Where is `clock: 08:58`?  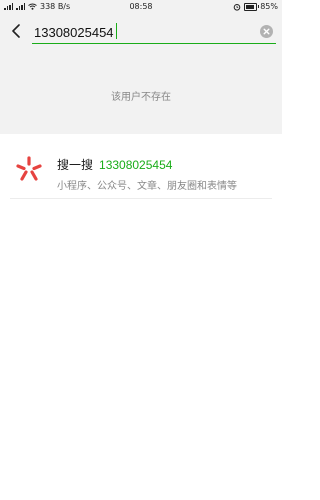
clock: 08:58 is located at coordinates (141, 6).